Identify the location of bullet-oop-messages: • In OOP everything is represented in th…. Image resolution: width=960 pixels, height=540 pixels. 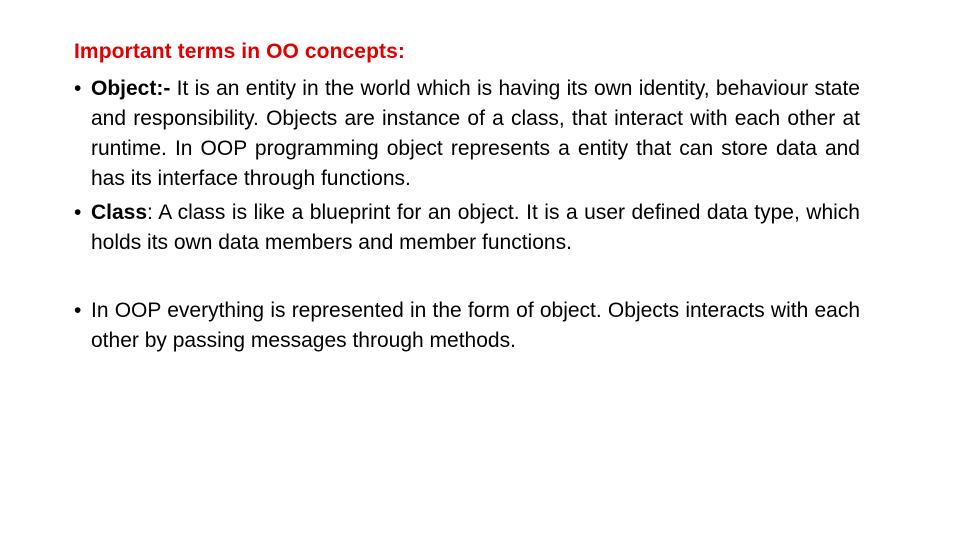
(467, 326).